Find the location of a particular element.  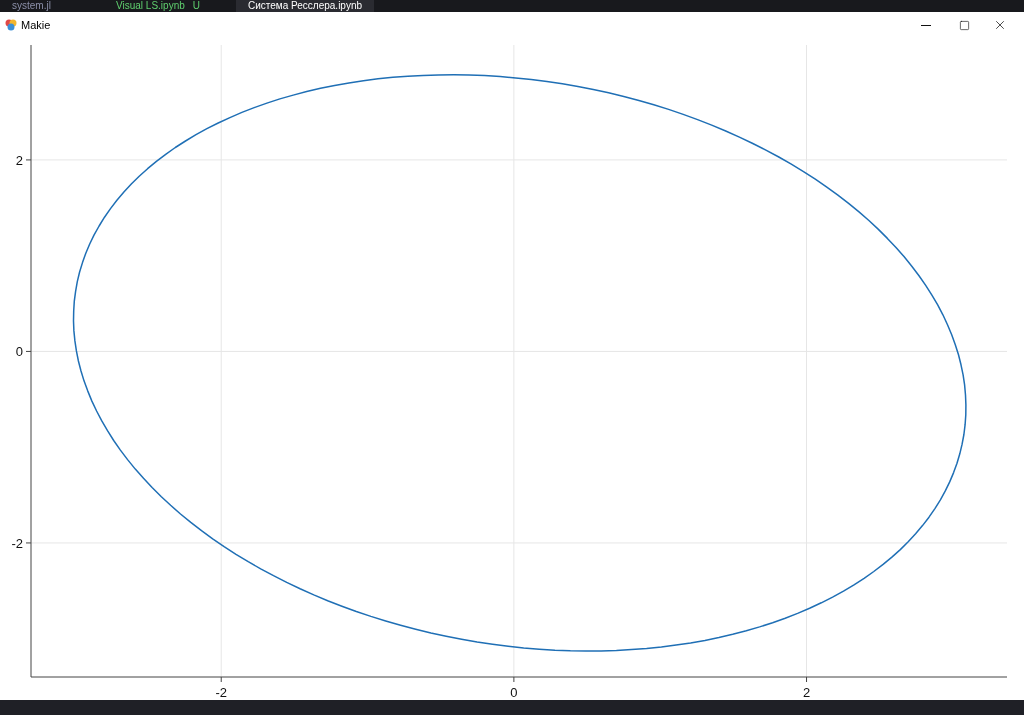

close-icon is located at coordinates (1000, 25).